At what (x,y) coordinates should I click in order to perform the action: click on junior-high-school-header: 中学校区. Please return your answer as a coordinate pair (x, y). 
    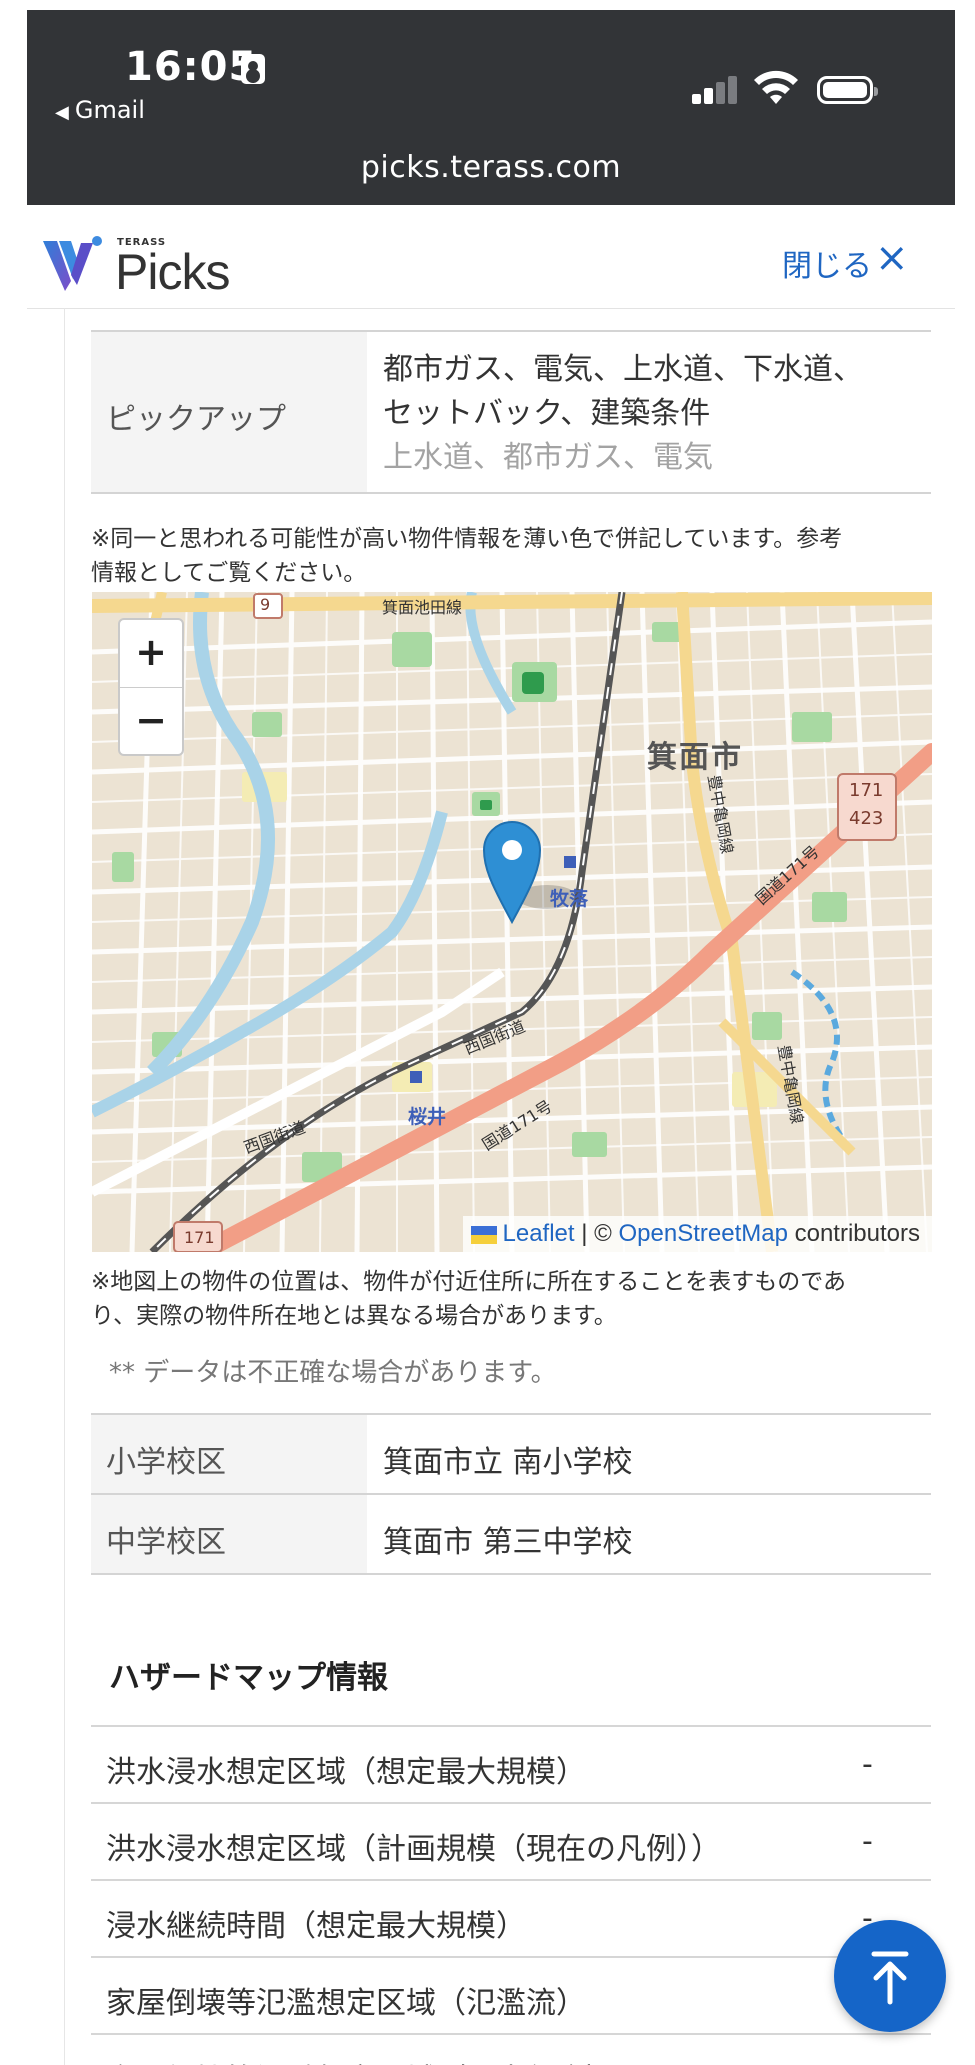
    Looking at the image, I should click on (229, 1534).